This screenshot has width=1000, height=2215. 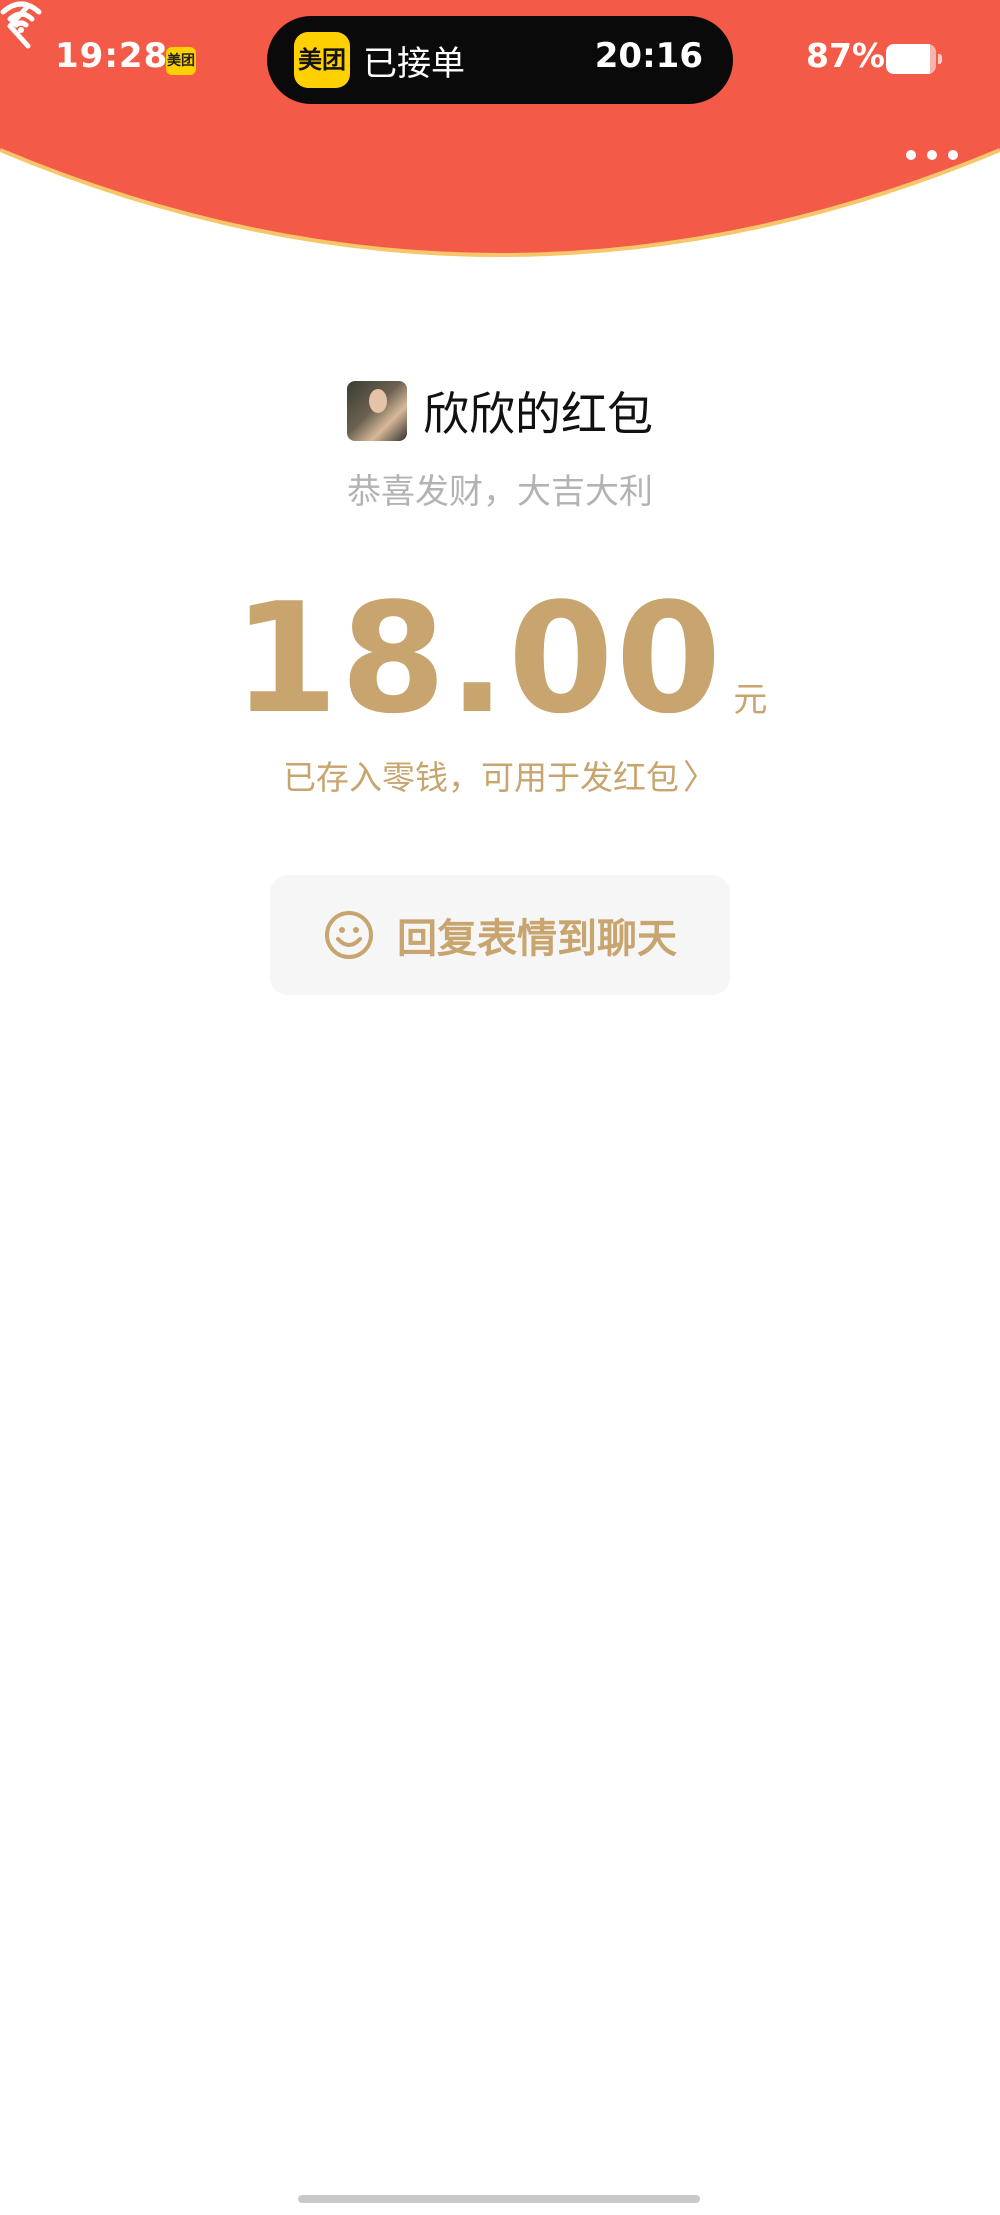 What do you see at coordinates (845, 55) in the screenshot?
I see `battery-percentage: 87%` at bounding box center [845, 55].